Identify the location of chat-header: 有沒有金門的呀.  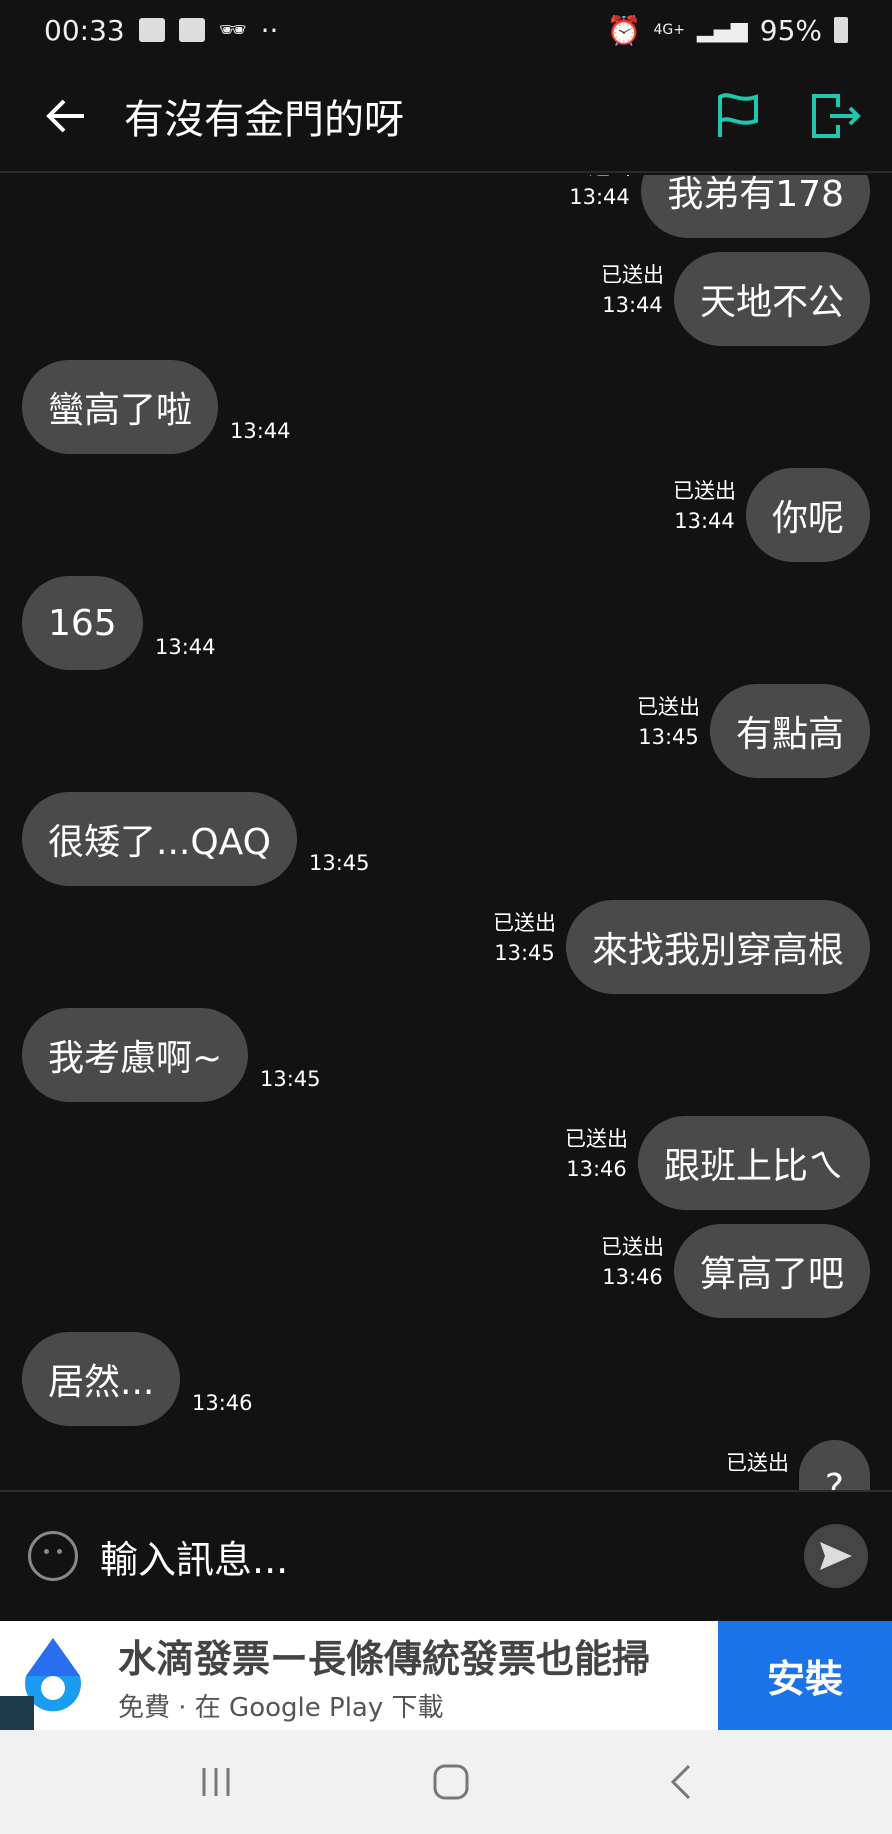
(446, 116).